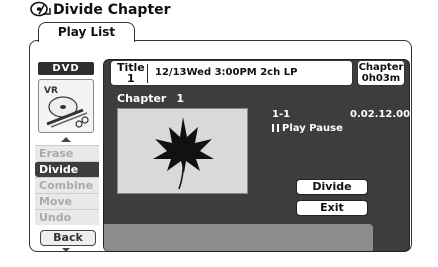 This screenshot has width=438, height=267. What do you see at coordinates (147, 73) in the screenshot?
I see `title-divider` at bounding box center [147, 73].